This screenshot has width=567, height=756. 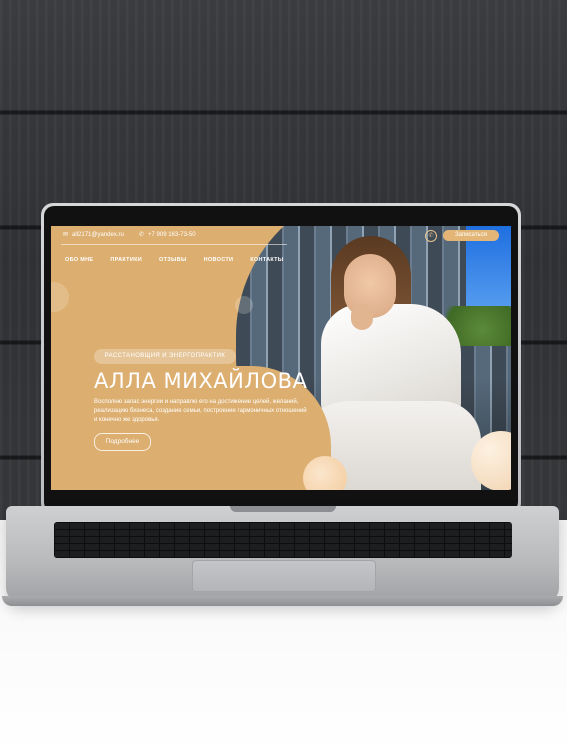 I want to click on email-contact: ✉ all2171@yandex.ru, so click(x=93, y=235).